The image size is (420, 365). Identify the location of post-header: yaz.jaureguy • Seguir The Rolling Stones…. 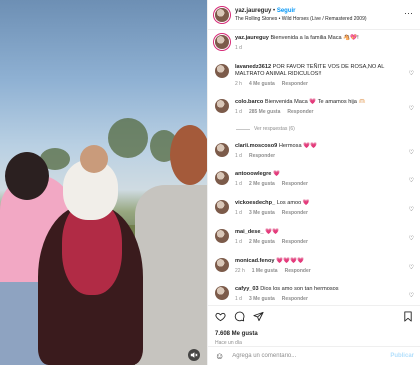
(314, 15).